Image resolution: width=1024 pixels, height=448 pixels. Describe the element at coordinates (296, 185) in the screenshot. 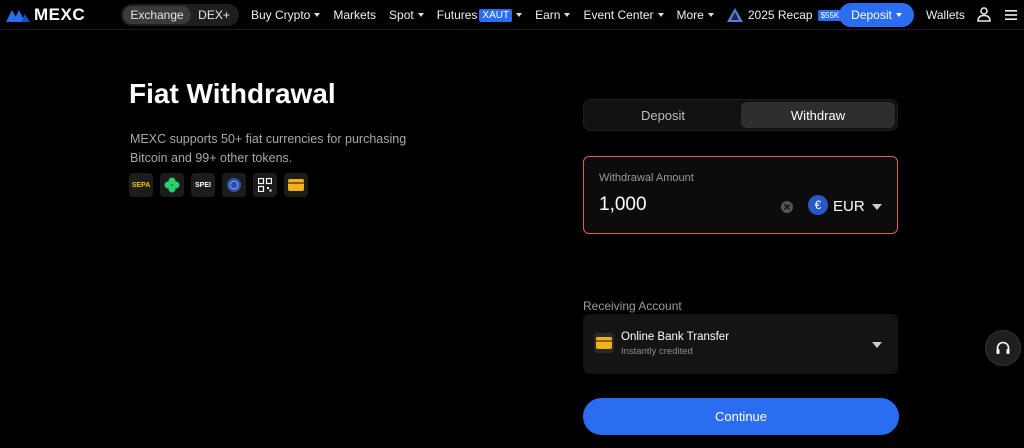

I see `card-icon` at that location.